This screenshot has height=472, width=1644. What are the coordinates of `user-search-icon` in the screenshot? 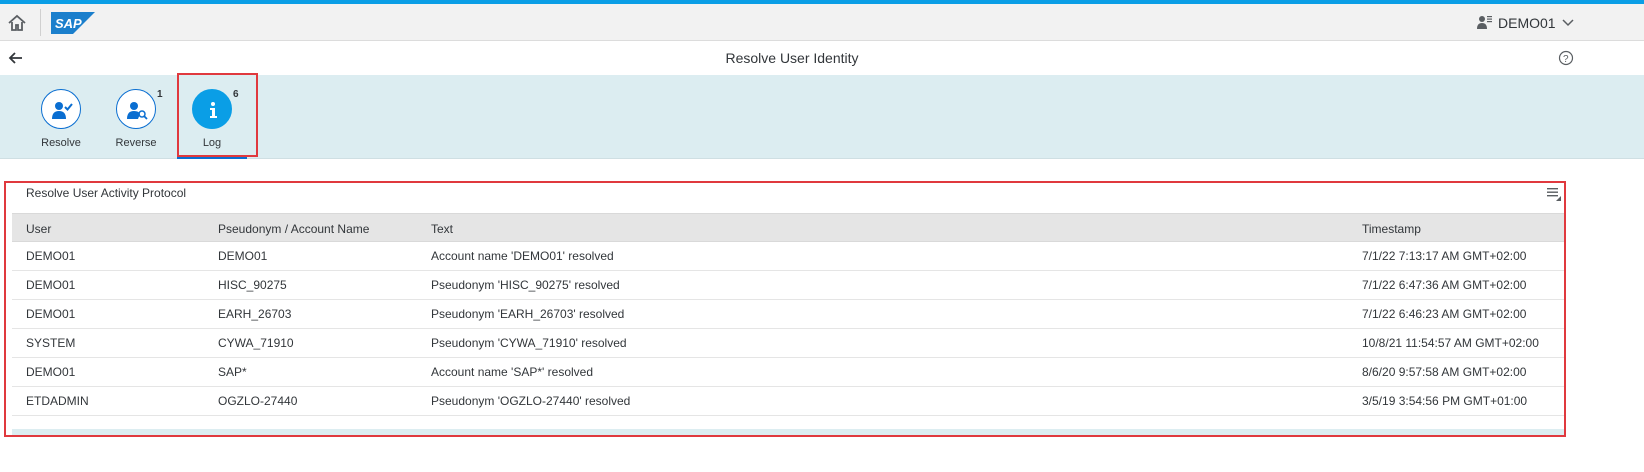 It's located at (136, 109).